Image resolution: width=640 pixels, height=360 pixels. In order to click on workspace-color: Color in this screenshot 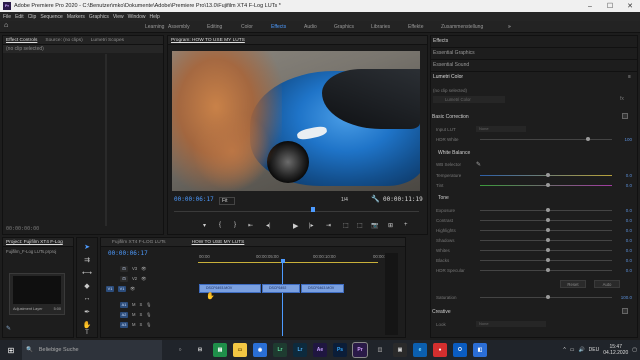, I will do `click(247, 27)`.